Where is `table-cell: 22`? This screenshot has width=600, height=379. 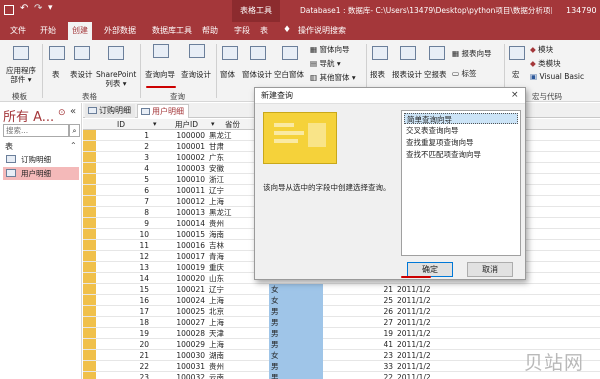
table-cell: 22 is located at coordinates (124, 366).